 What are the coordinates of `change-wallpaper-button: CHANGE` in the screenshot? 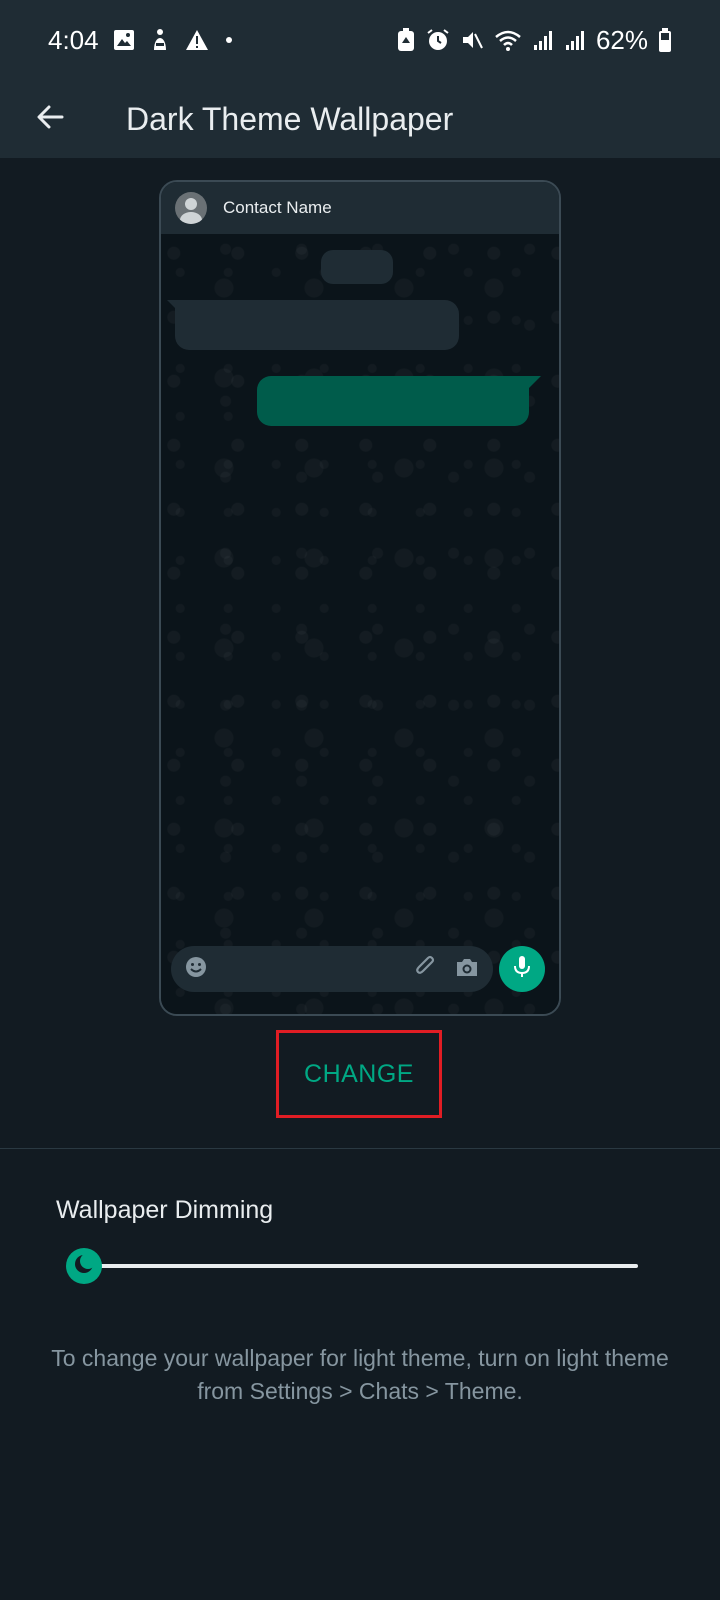 It's located at (359, 1074).